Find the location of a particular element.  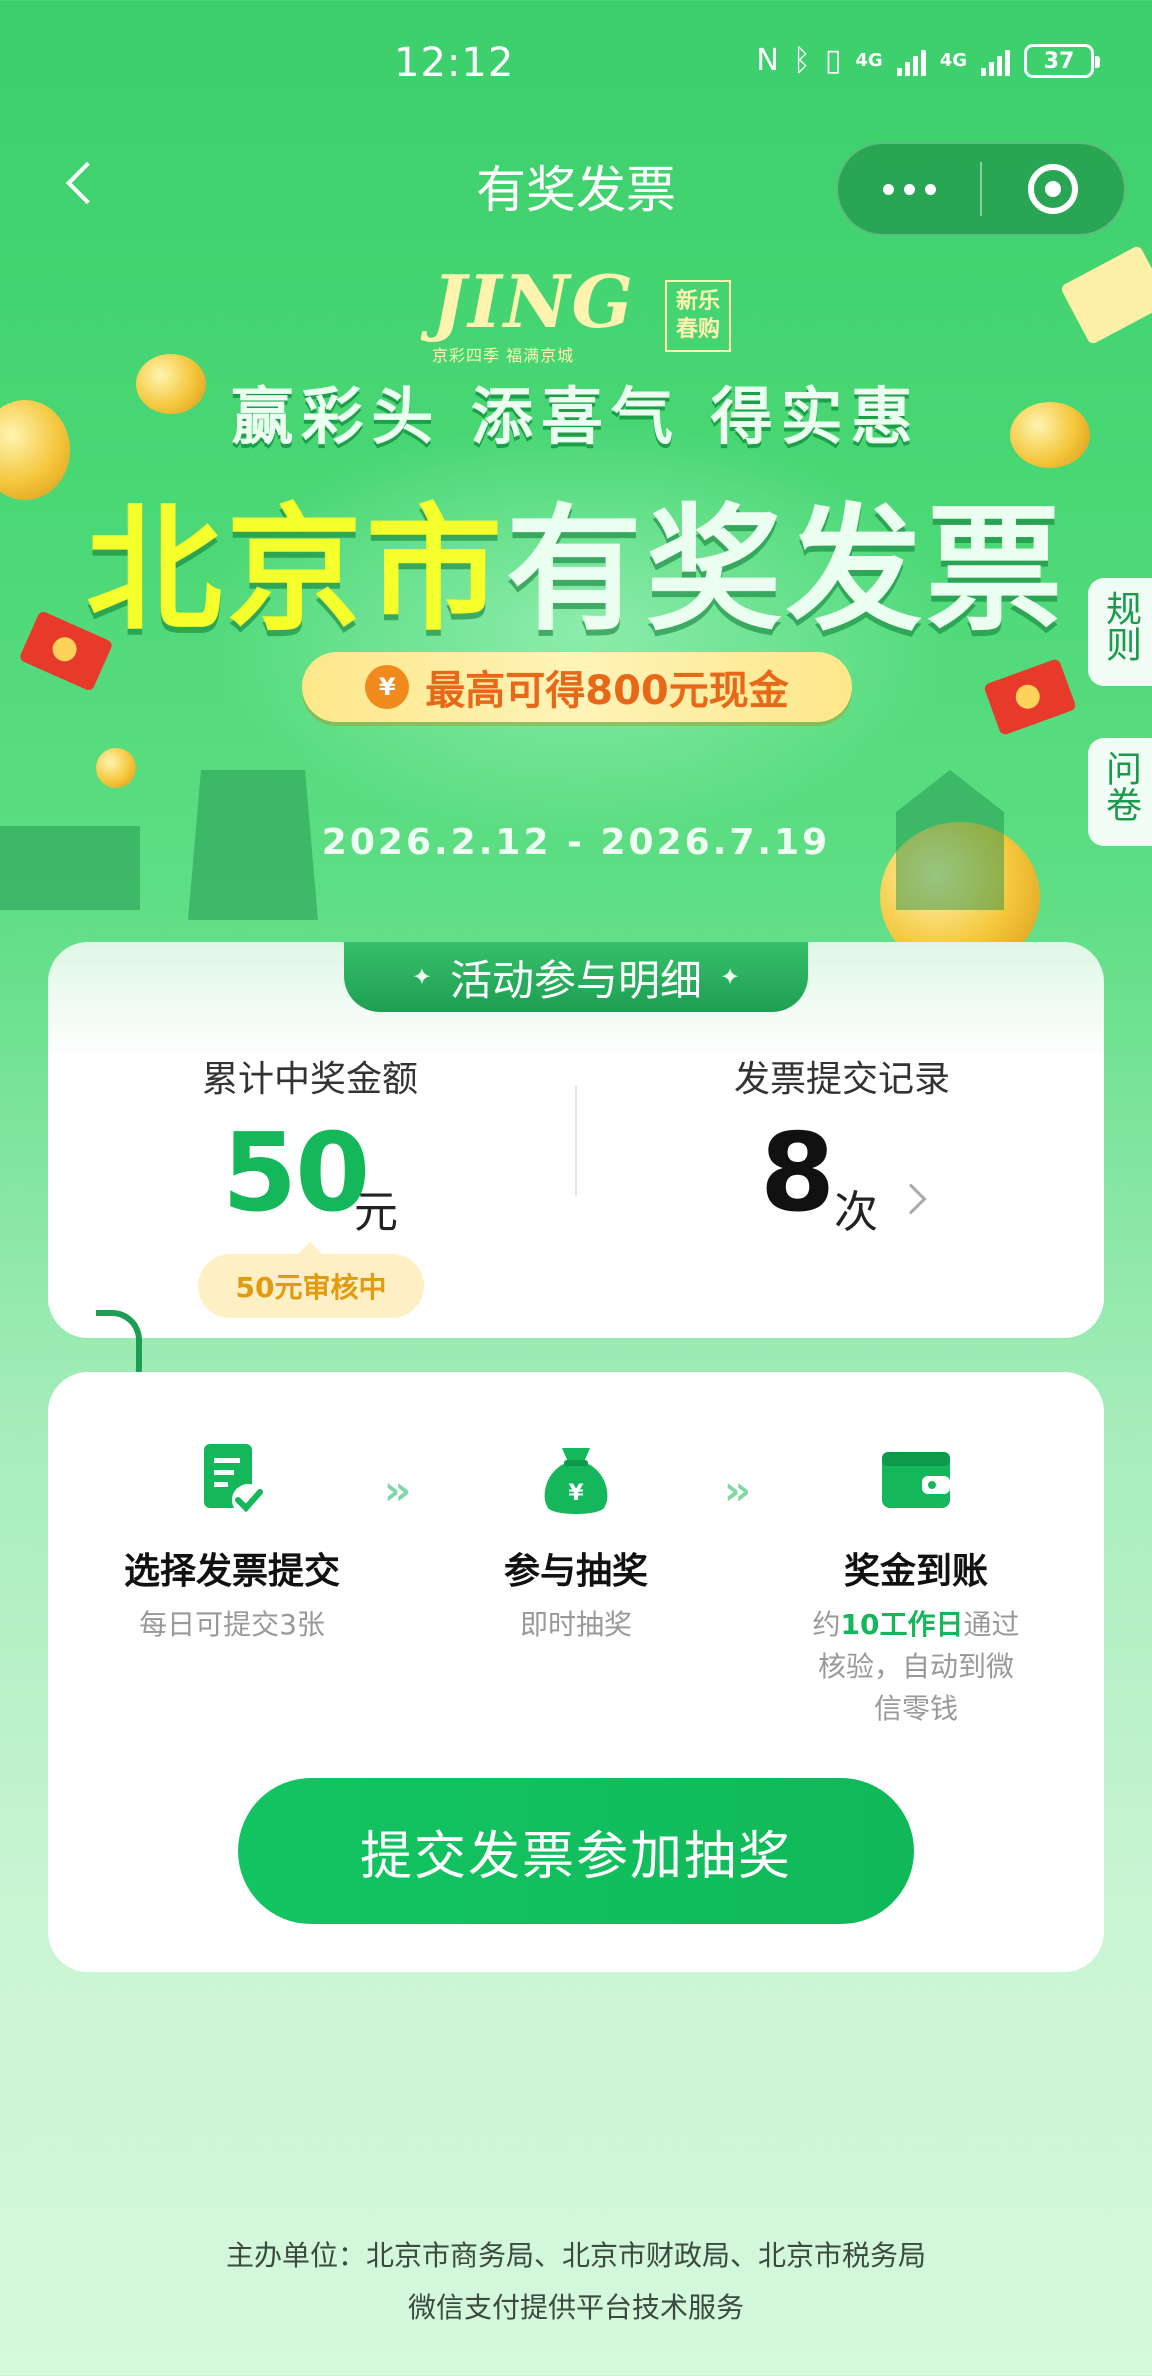

step-prize-arrival: 奖金到账 约10工作日通过核验，自动到微信零钱 is located at coordinates (916, 1585).